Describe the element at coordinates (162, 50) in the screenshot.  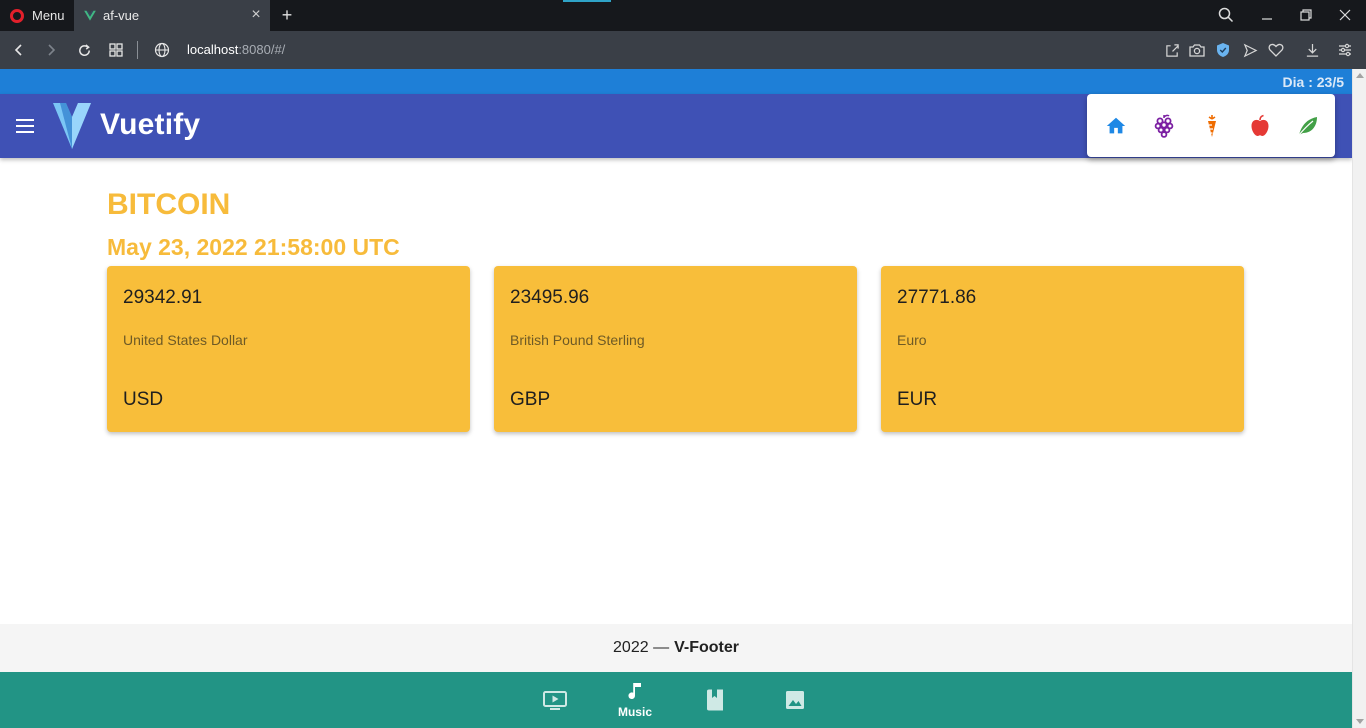
I see `globe-icon` at that location.